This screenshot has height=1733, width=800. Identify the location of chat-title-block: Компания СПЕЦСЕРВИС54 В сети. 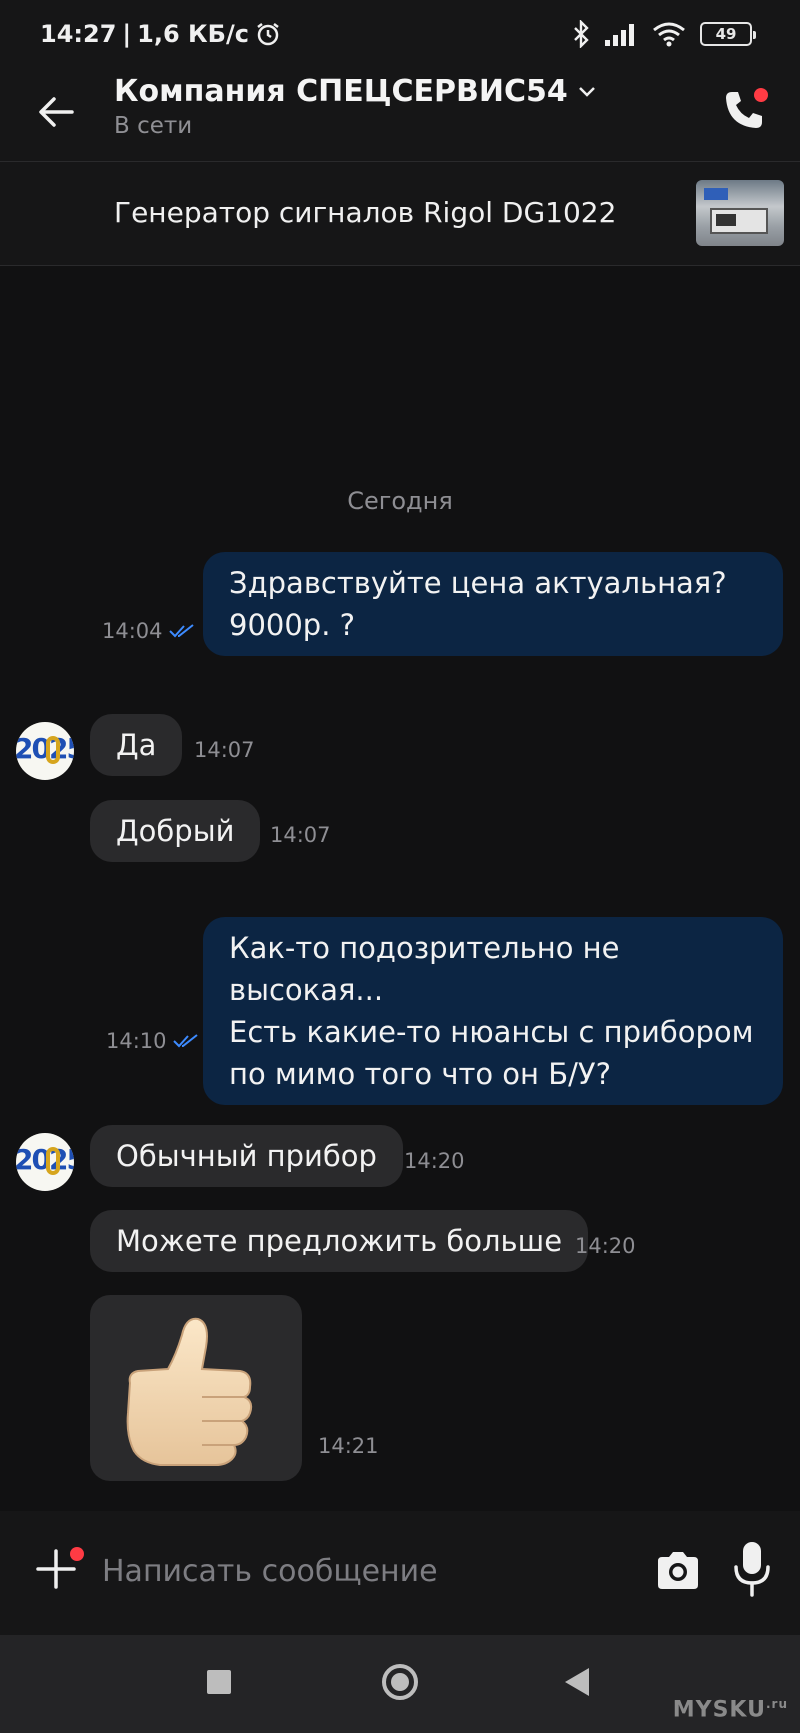
(355, 106).